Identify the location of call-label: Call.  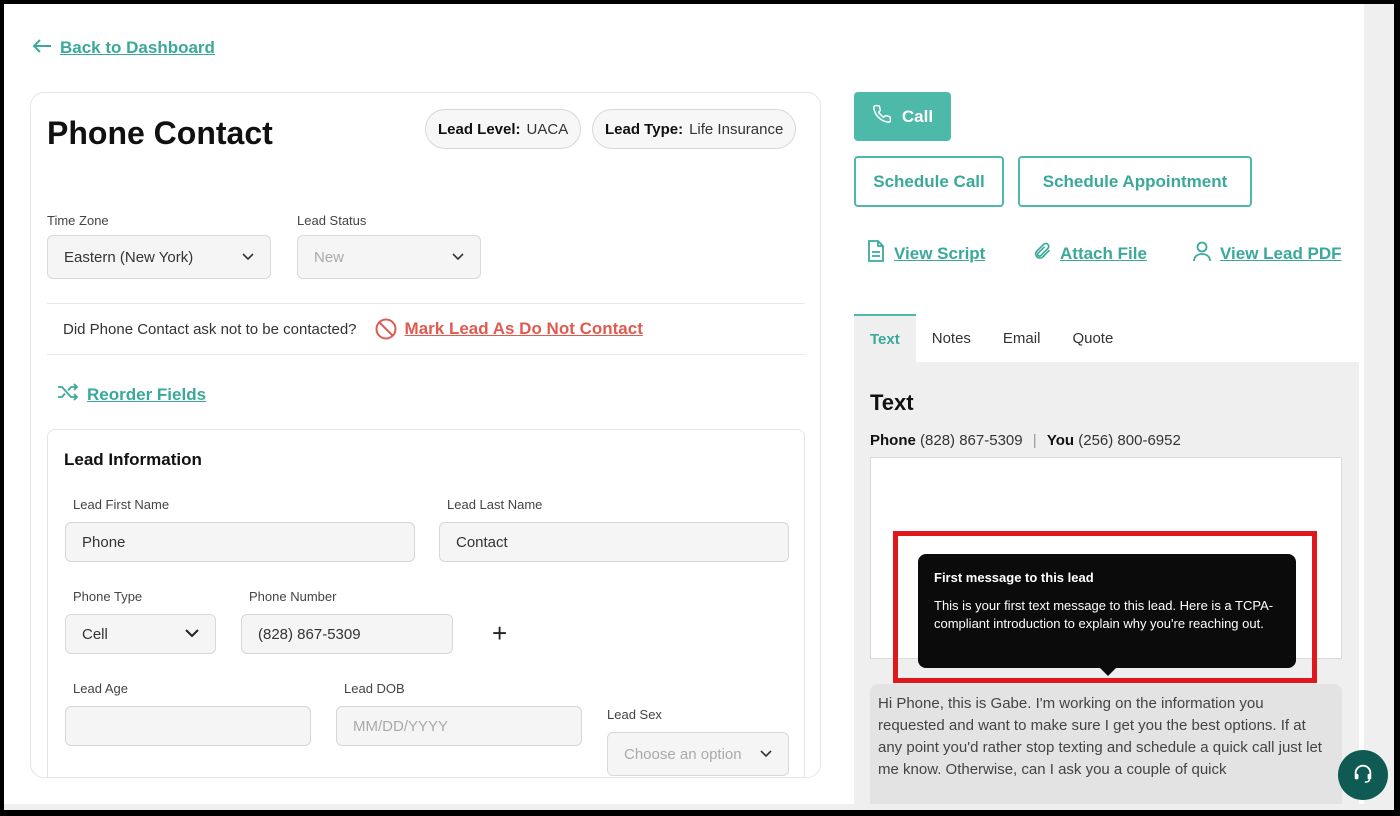
(917, 116).